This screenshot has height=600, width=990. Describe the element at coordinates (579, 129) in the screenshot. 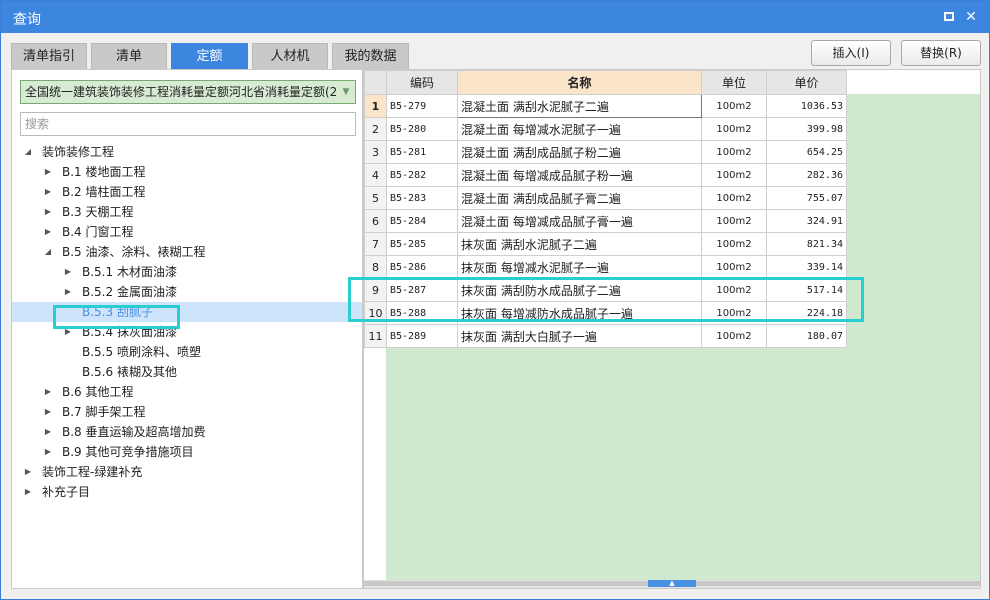

I see `name-cell: 混凝土面 每增减水泥腻子一遍` at that location.